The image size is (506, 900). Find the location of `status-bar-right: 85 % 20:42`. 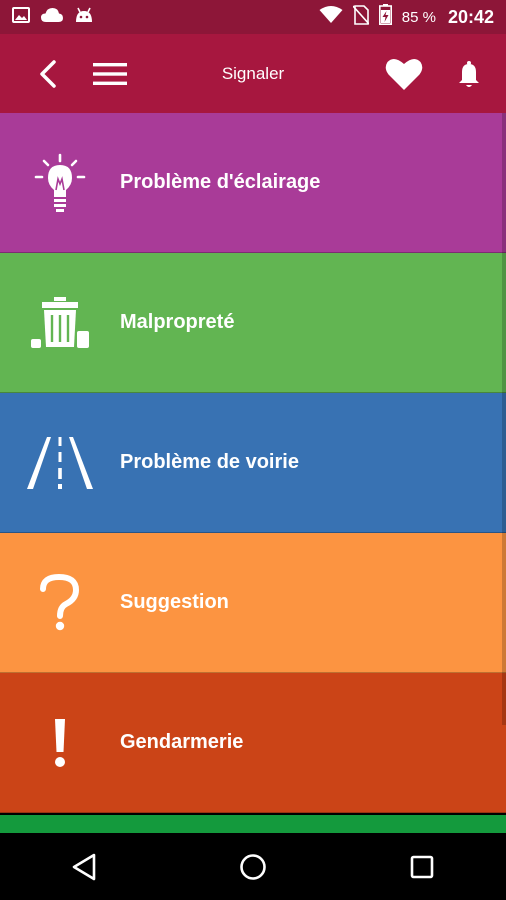

status-bar-right: 85 % 20:42 is located at coordinates (406, 17).